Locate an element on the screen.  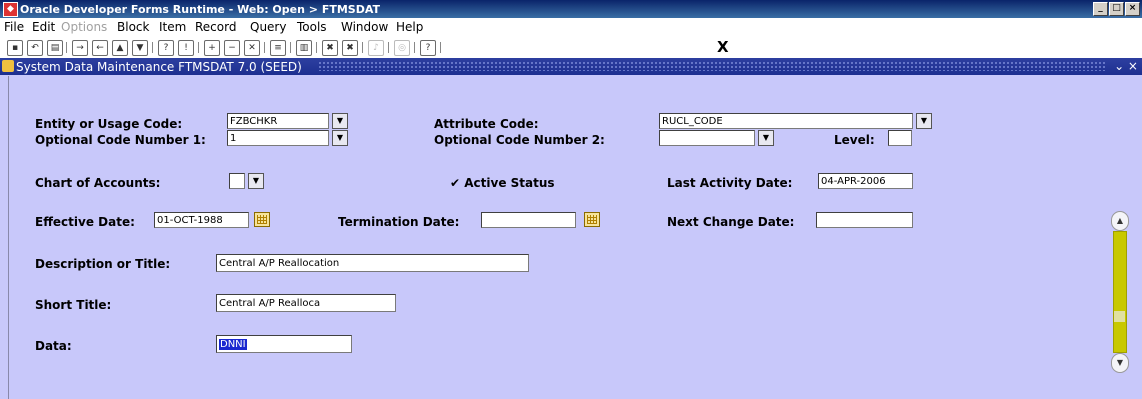
previous-block-icon: ← is located at coordinates (100, 48).